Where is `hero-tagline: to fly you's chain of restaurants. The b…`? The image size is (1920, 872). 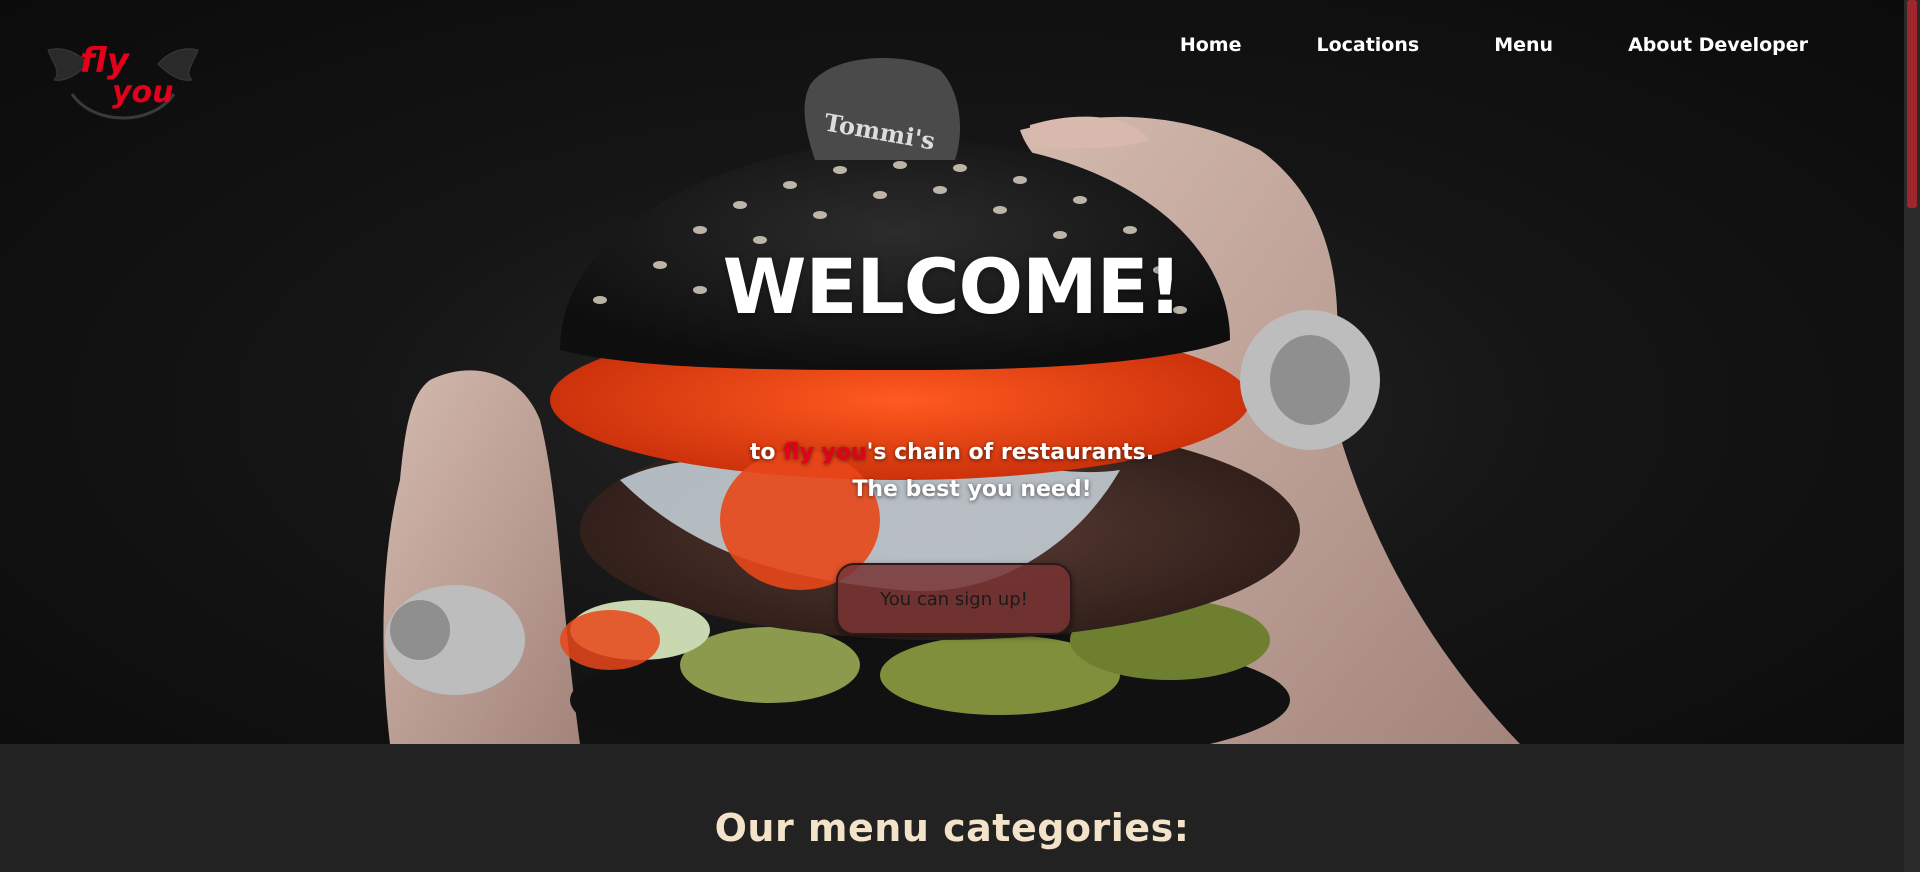 hero-tagline: to fly you's chain of restaurants. The b… is located at coordinates (952, 471).